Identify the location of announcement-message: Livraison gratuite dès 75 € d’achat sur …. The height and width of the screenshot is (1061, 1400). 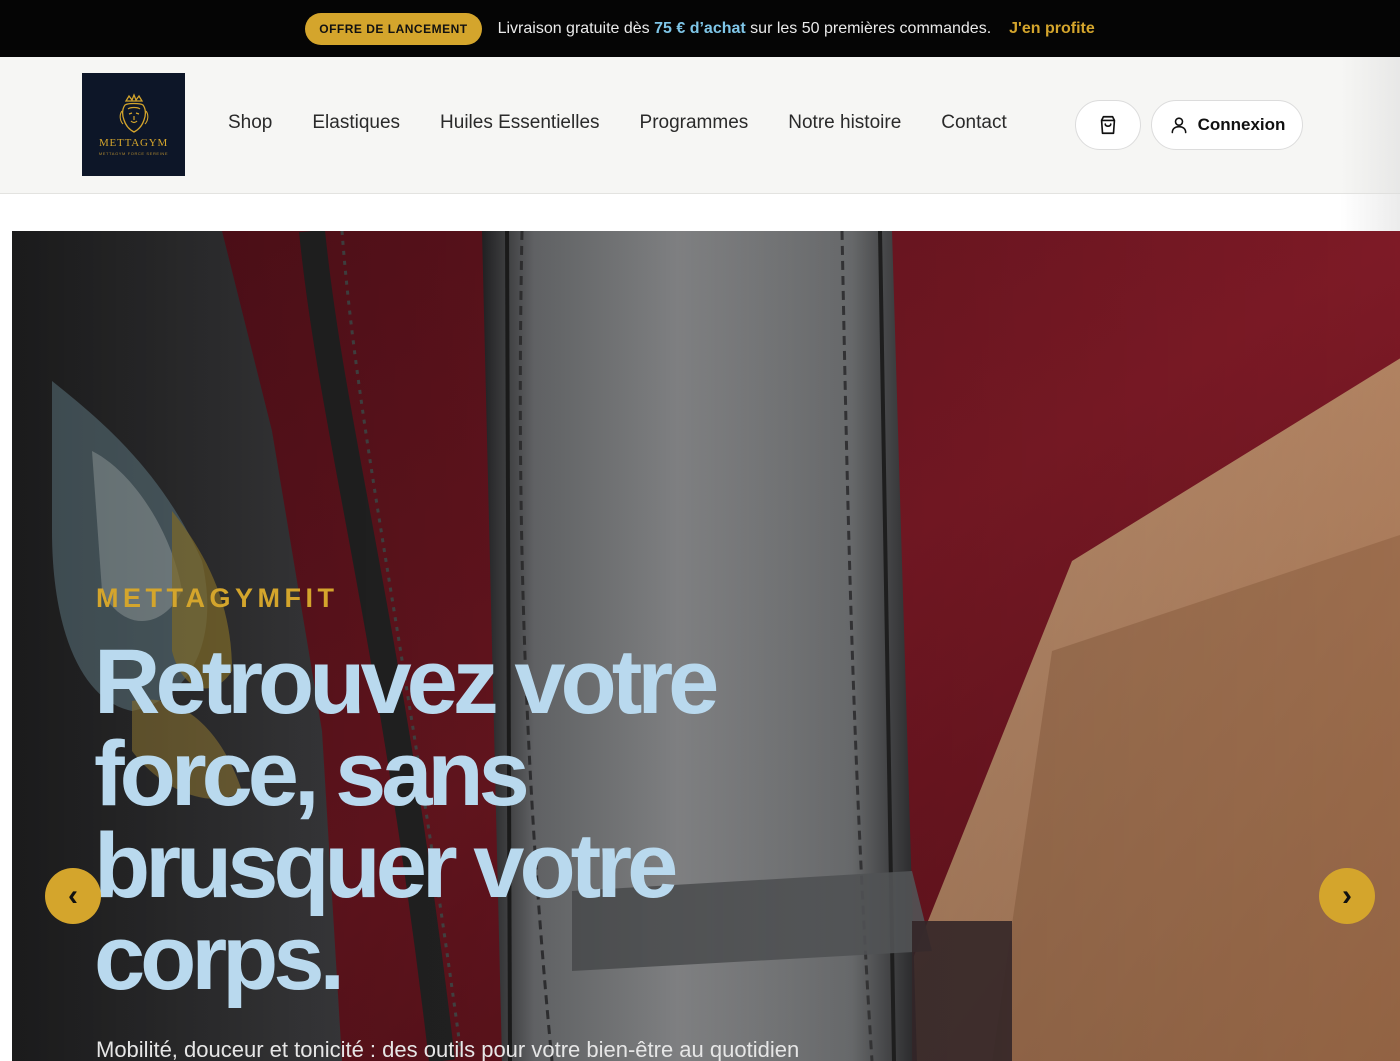
(745, 29).